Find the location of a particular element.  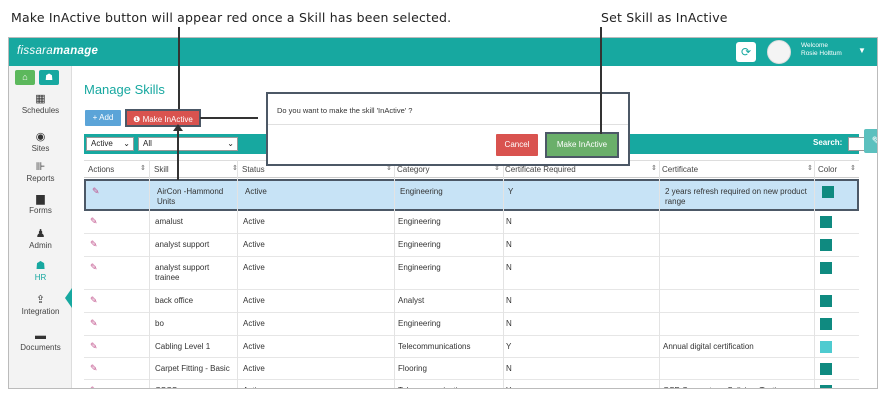

collapse-sidebar-button: « is located at coordinates (41, 388).